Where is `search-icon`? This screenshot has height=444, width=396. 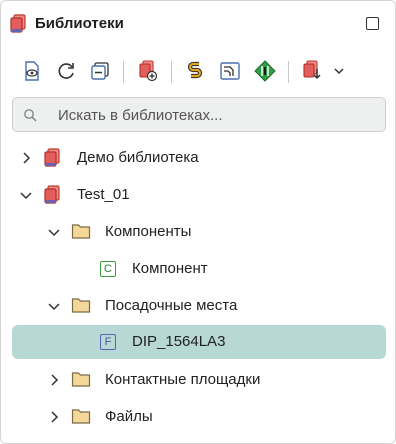
search-icon is located at coordinates (30, 115).